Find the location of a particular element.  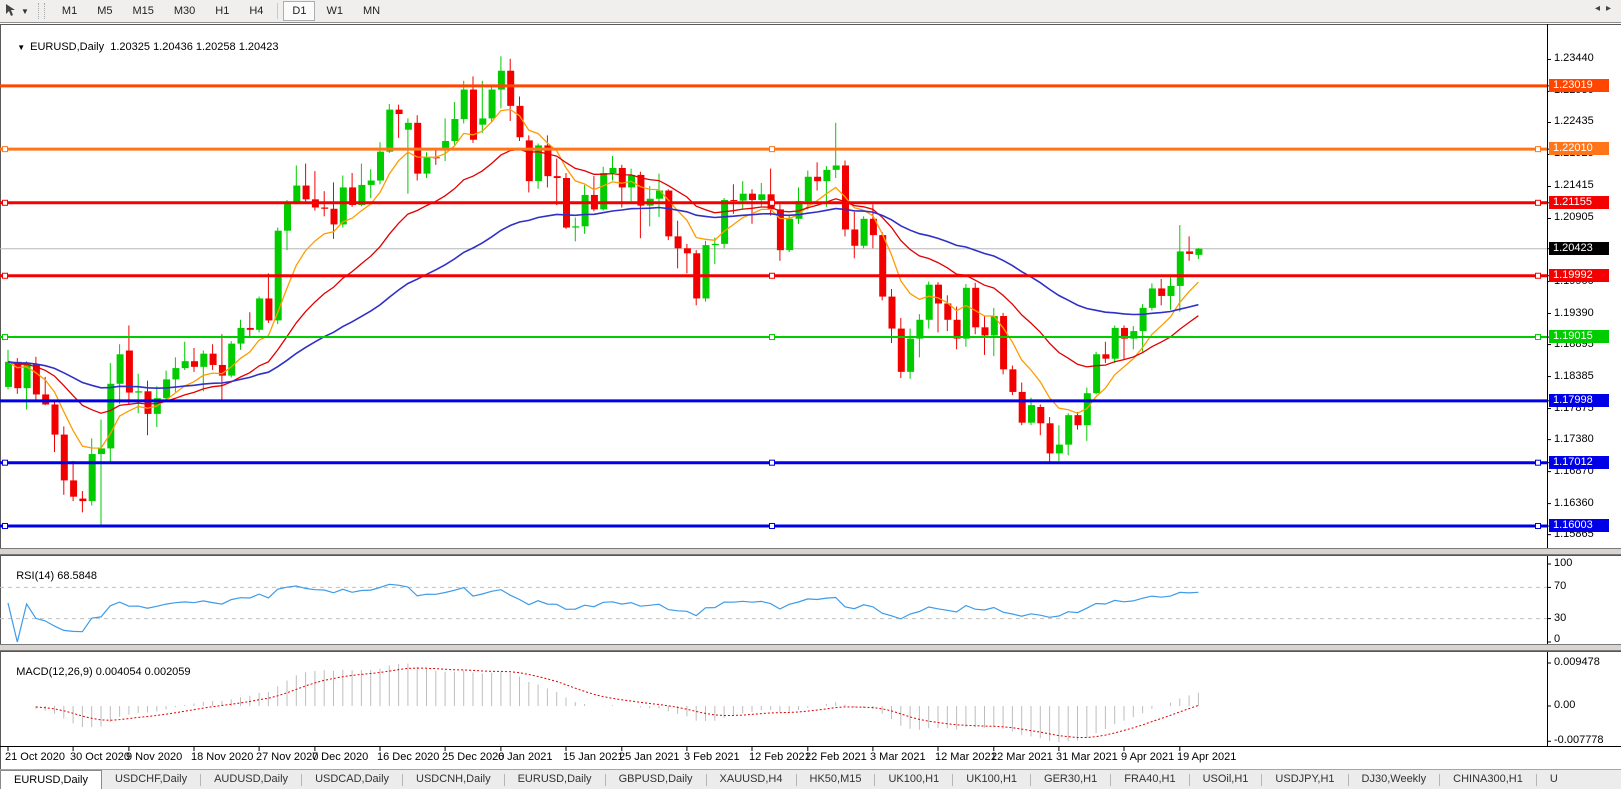

macd-axis-label: 0.009478 is located at coordinates (1577, 662).